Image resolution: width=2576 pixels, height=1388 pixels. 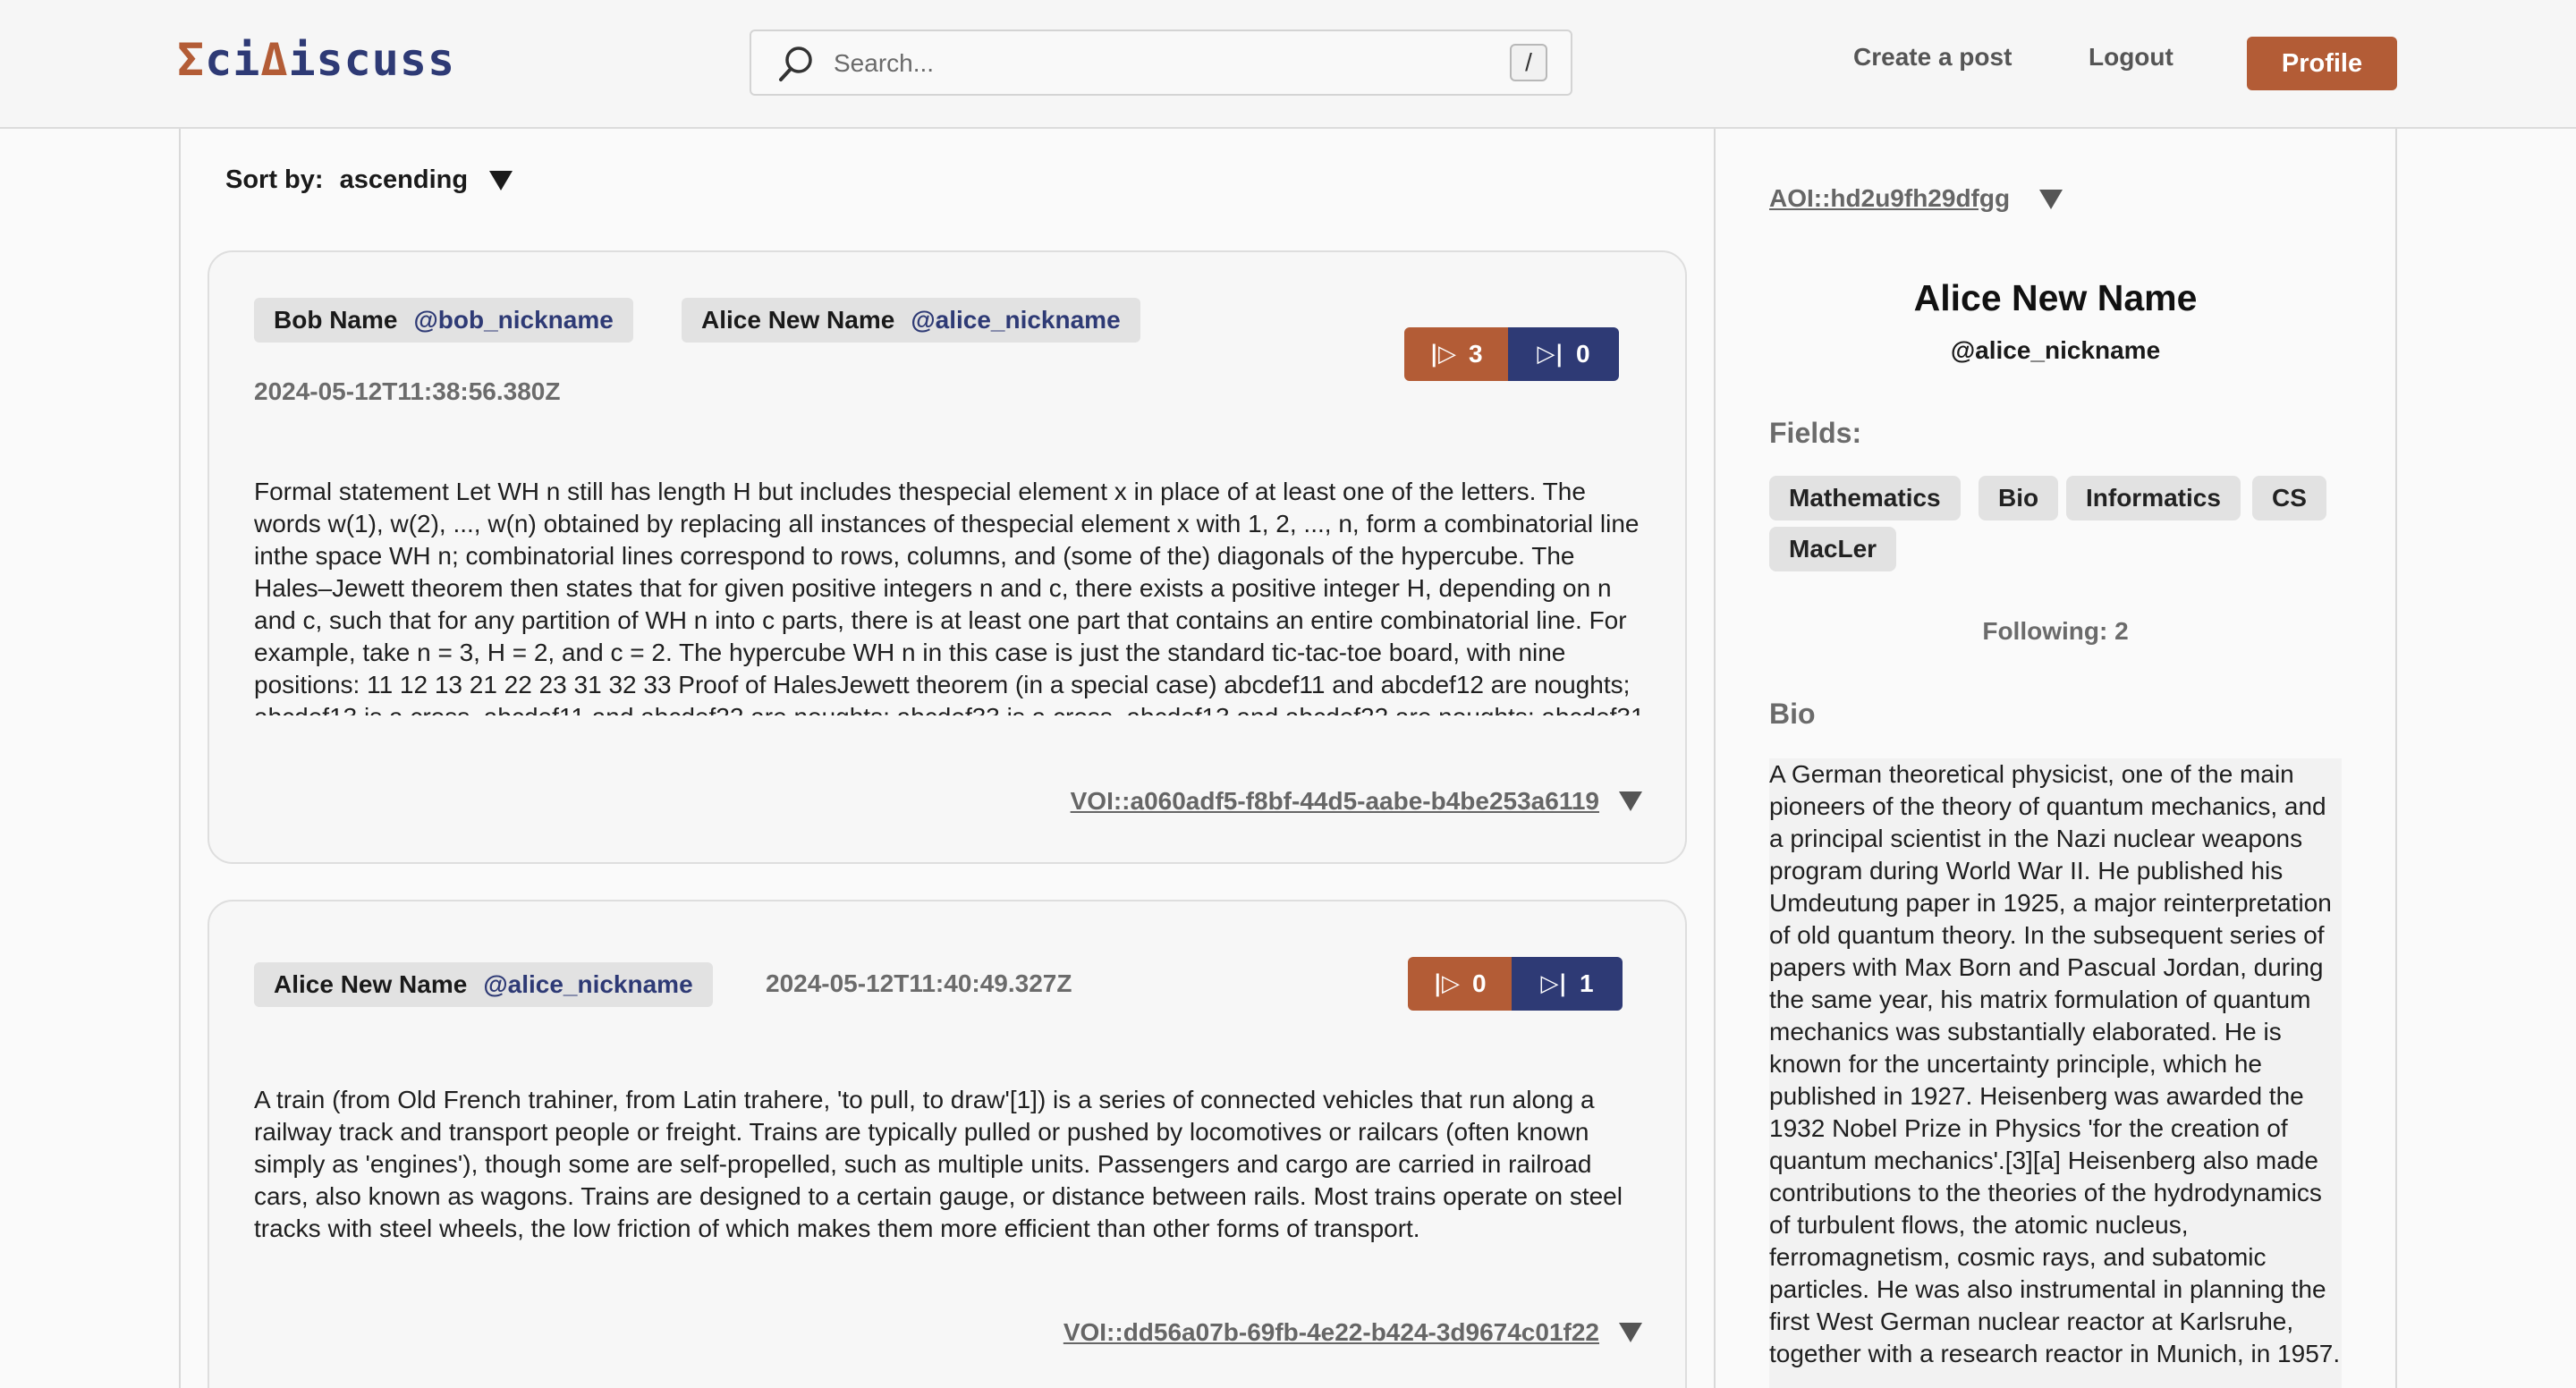 I want to click on downvote-button: ▷| 1, so click(x=1567, y=984).